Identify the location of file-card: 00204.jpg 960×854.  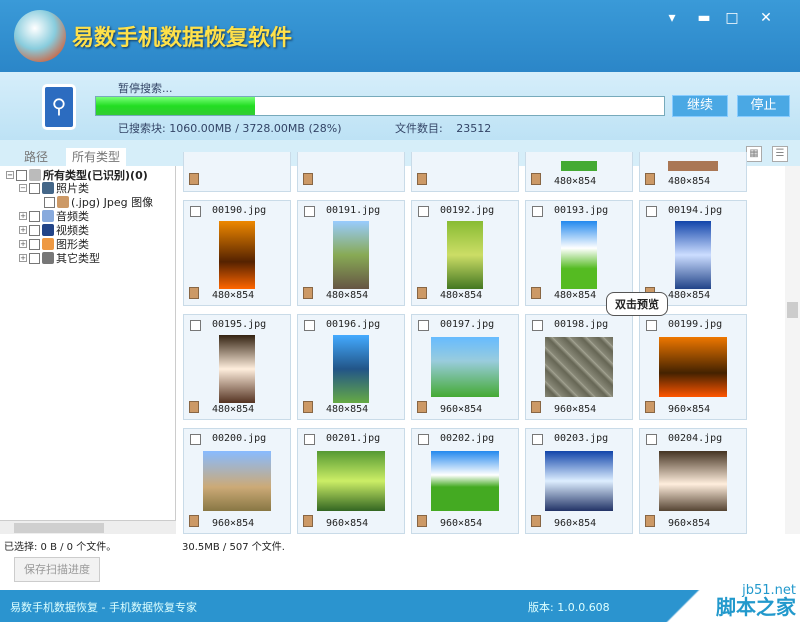
(693, 481).